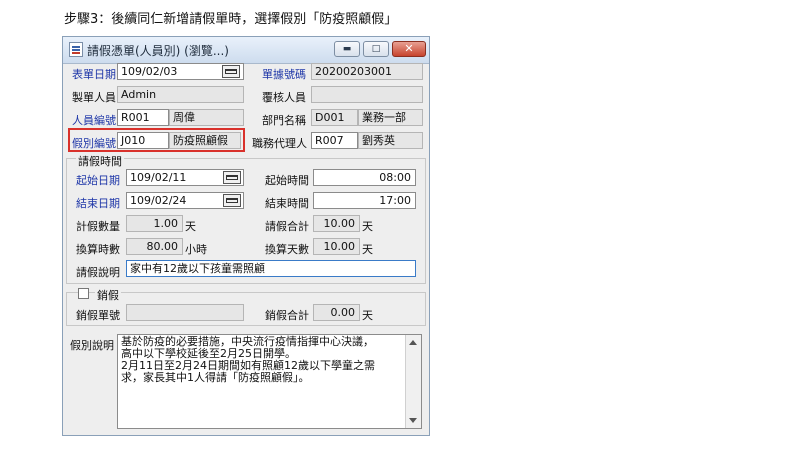 The width and height of the screenshot is (800, 471). Describe the element at coordinates (92, 345) in the screenshot. I see `leave-note-label: 假別說明` at that location.